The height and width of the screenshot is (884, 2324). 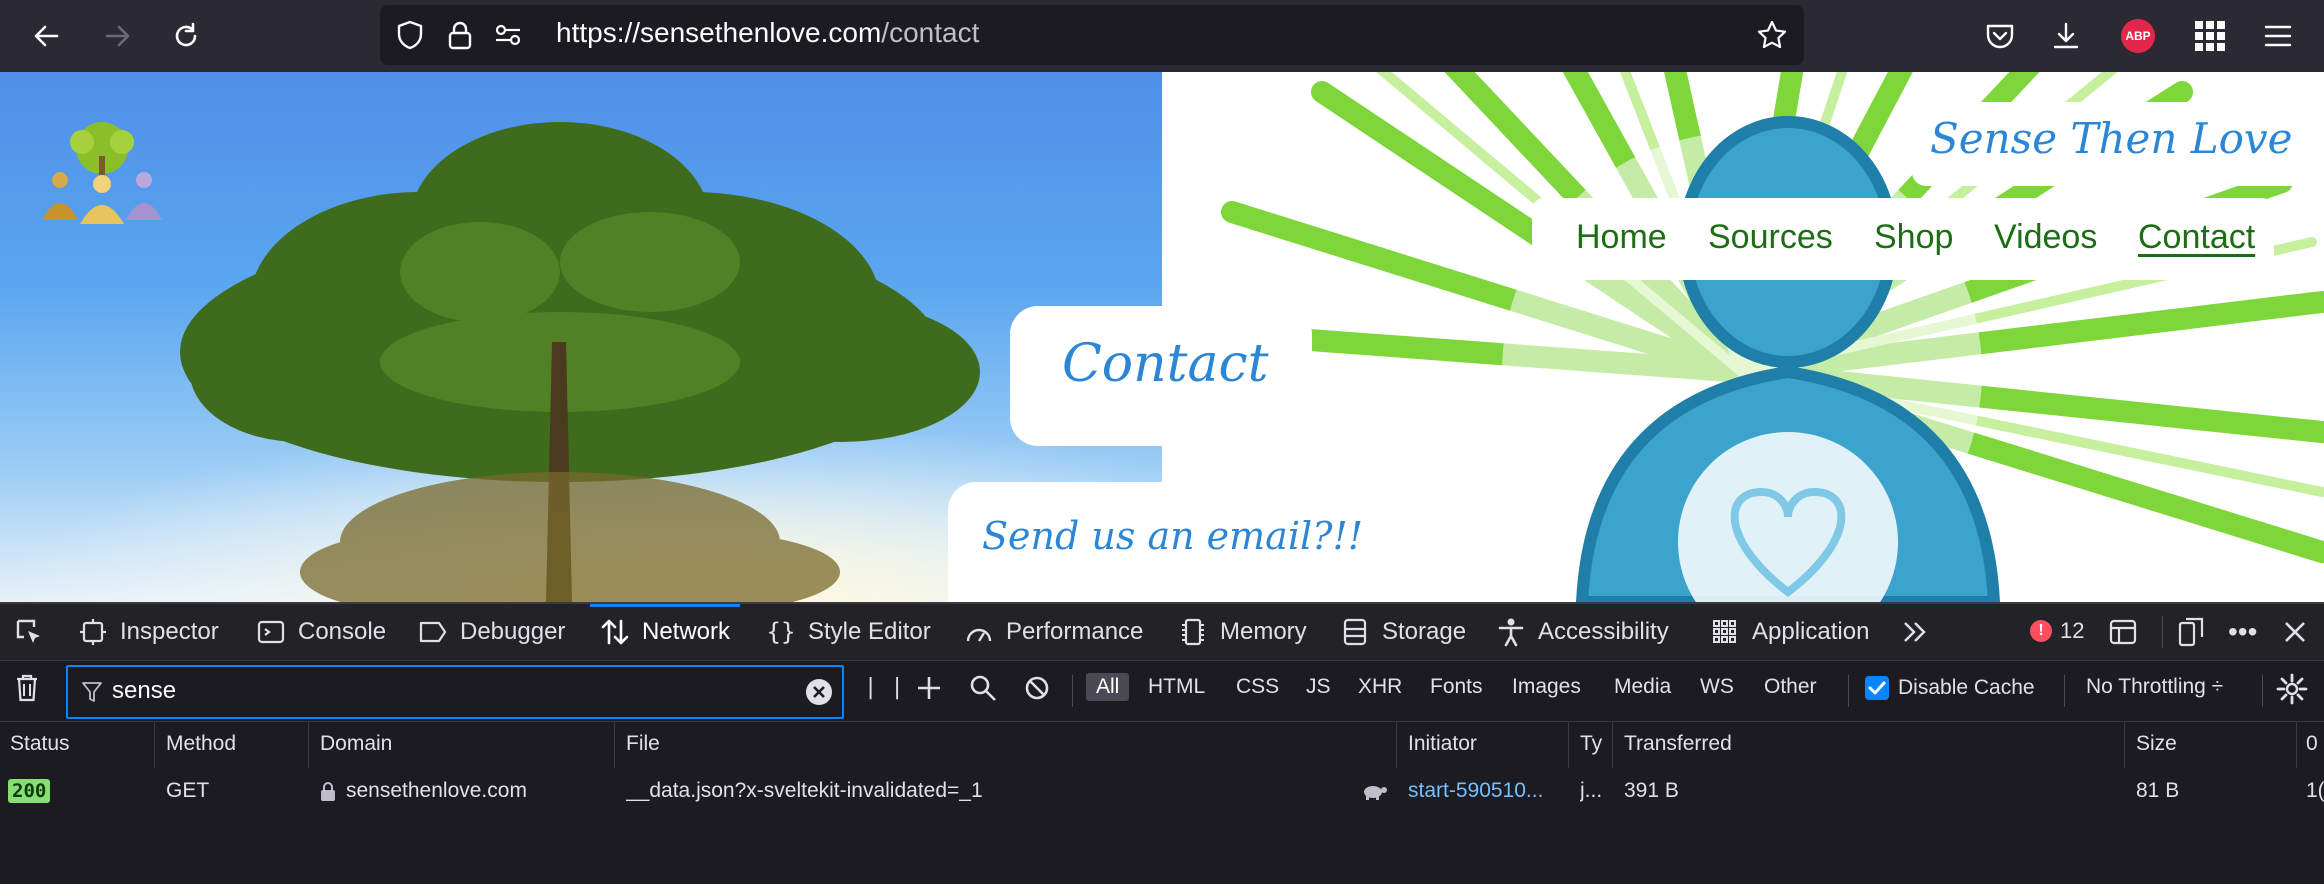 What do you see at coordinates (2314, 744) in the screenshot?
I see `column-waterfall: 0` at bounding box center [2314, 744].